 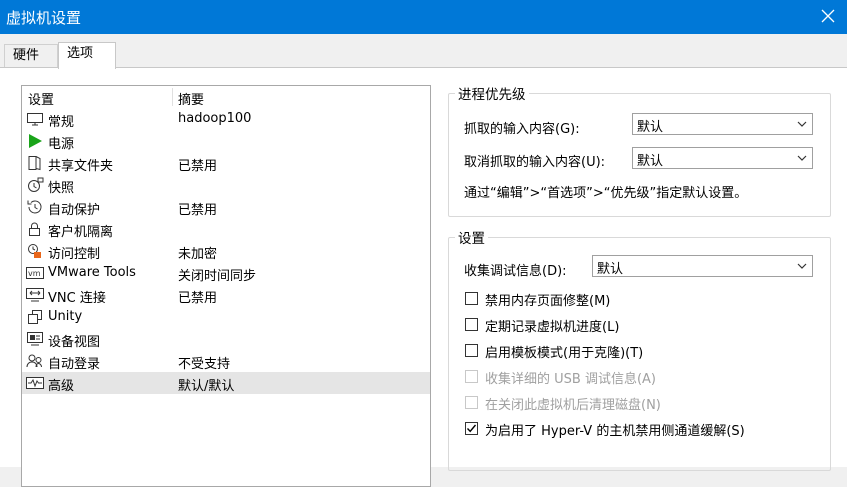 What do you see at coordinates (226, 119) in the screenshot?
I see `list-item-general: 常规 hadoop100` at bounding box center [226, 119].